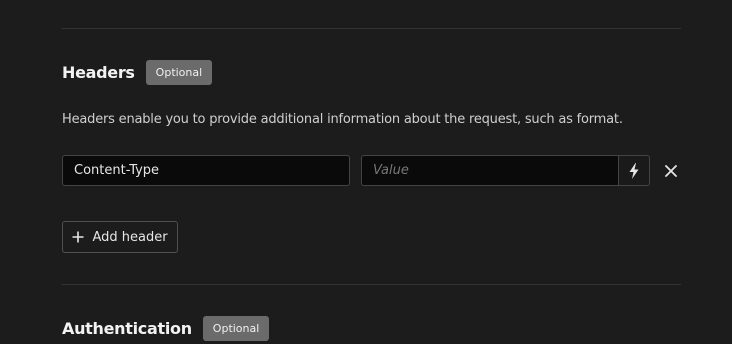 The image size is (732, 344). What do you see at coordinates (371, 28) in the screenshot?
I see `section-divider-top` at bounding box center [371, 28].